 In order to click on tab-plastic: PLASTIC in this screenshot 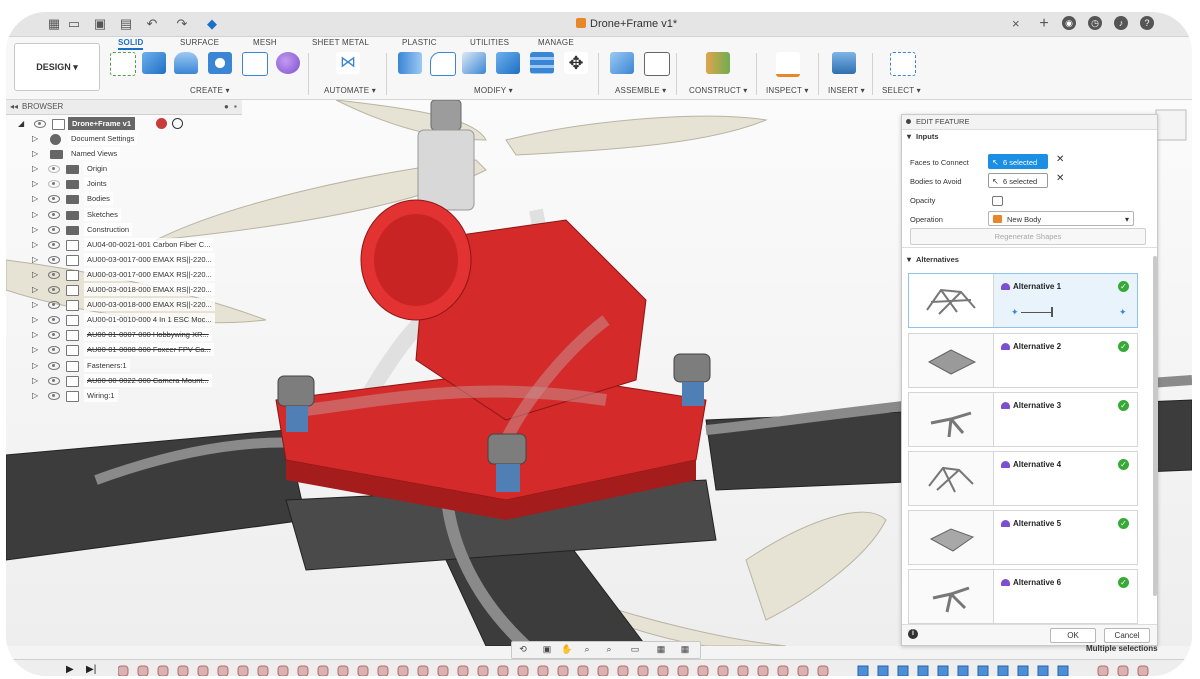, I will do `click(419, 42)`.